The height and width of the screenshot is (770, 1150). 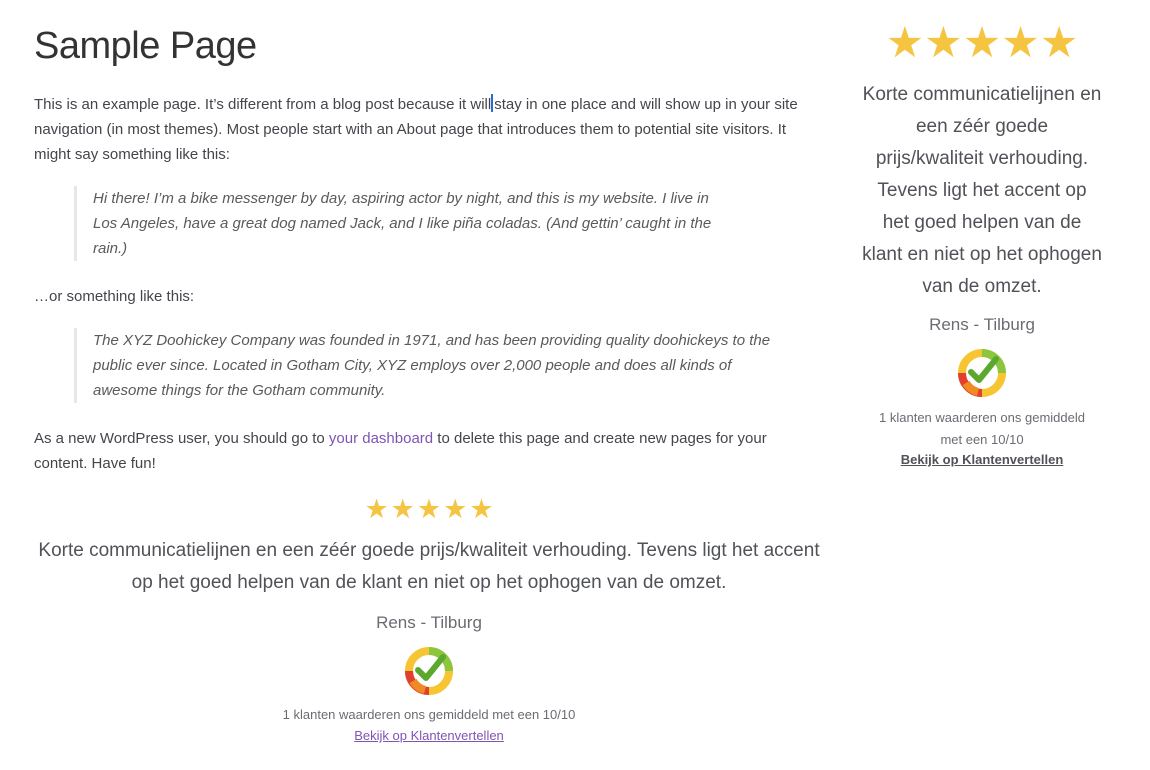 What do you see at coordinates (492, 103) in the screenshot?
I see `text-cursor` at bounding box center [492, 103].